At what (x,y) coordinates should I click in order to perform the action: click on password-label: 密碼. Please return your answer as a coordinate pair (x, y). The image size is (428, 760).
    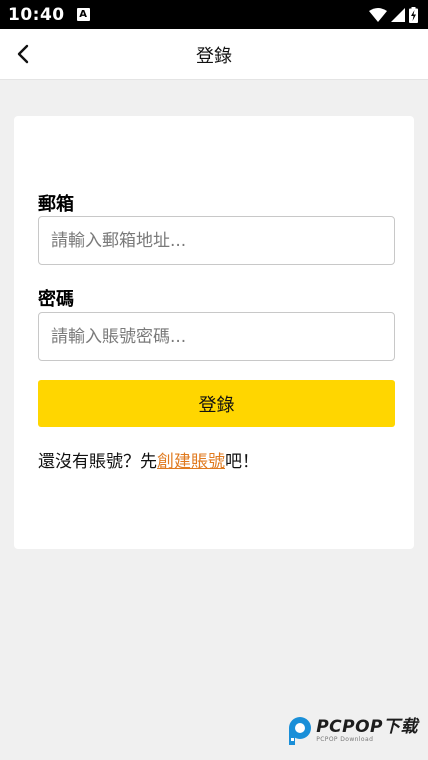
    Looking at the image, I should click on (56, 299).